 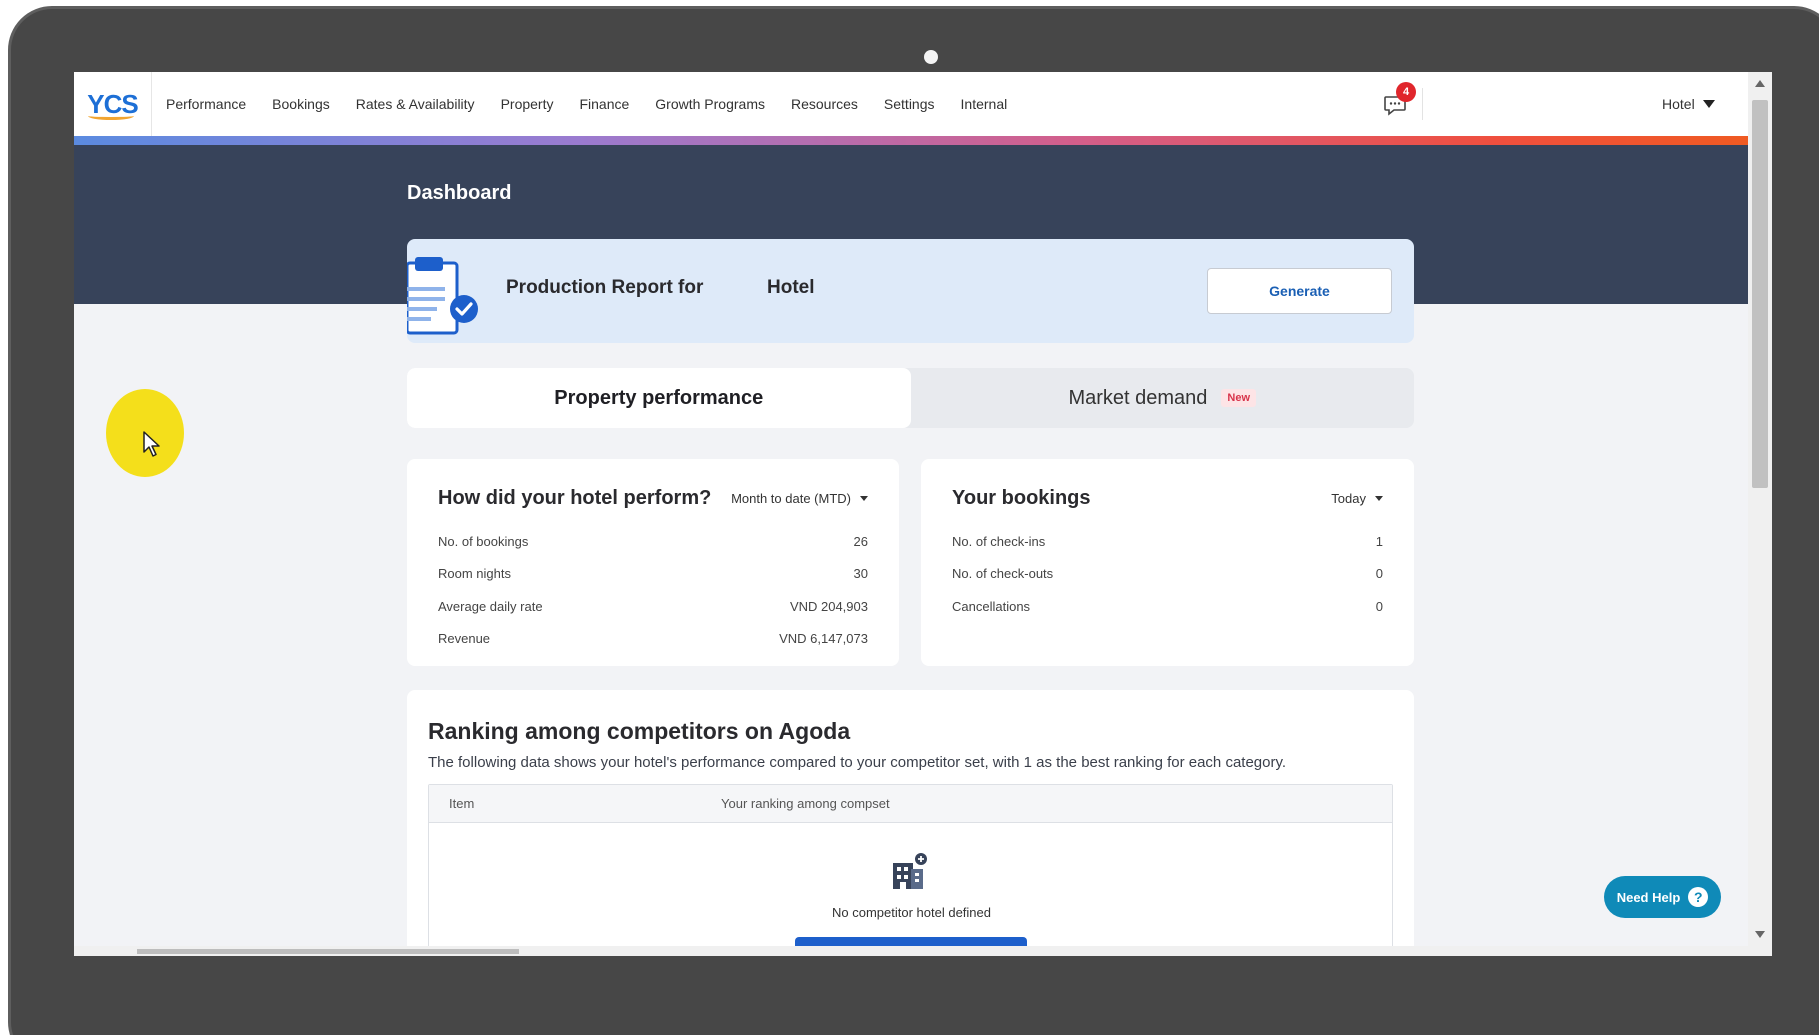 What do you see at coordinates (710, 104) in the screenshot?
I see `nav-item-growth-programs: Growth Programs` at bounding box center [710, 104].